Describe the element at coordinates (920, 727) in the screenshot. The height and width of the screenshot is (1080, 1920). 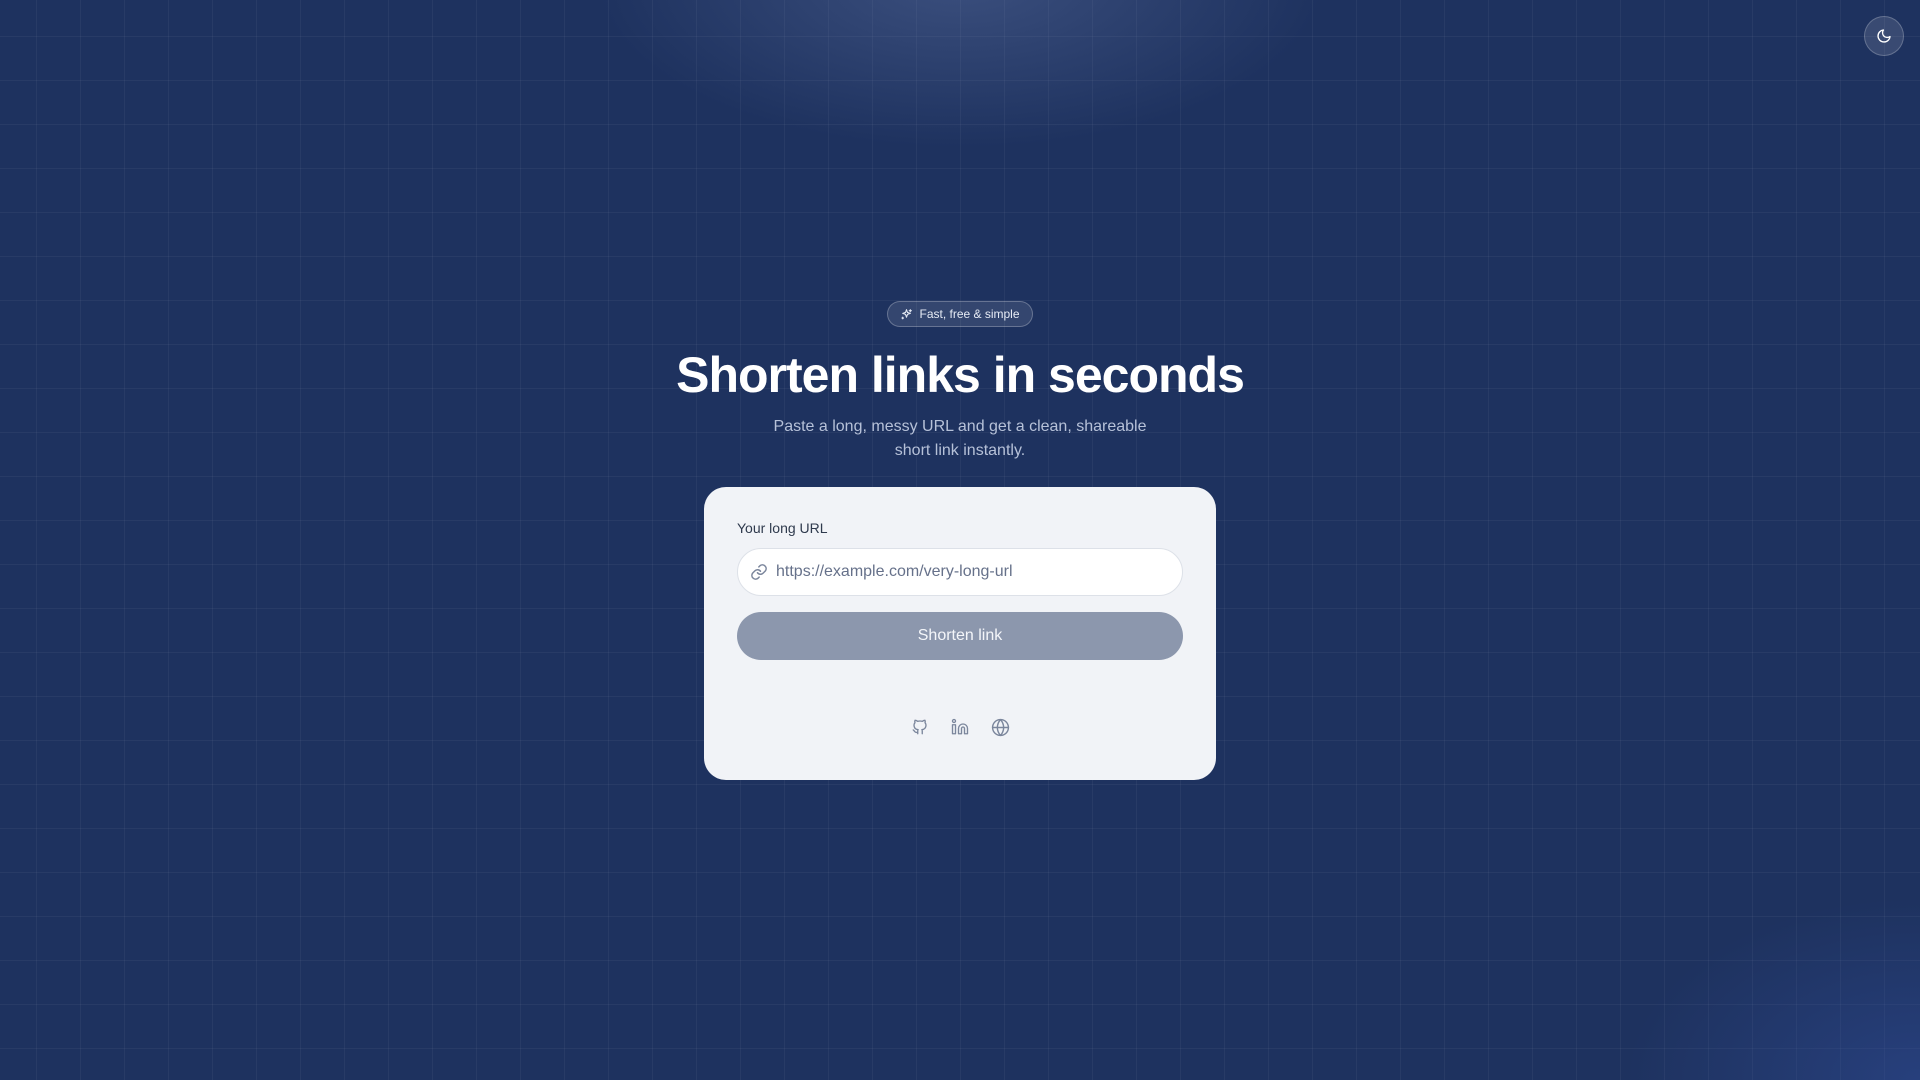
I see `github-icon` at that location.